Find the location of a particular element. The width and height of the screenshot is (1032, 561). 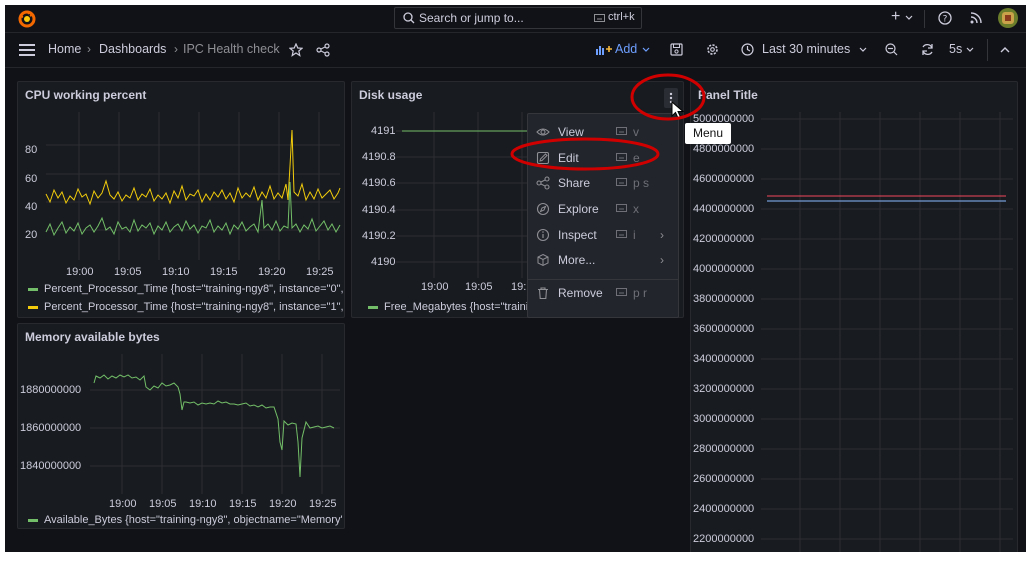

annotation-circle-menu-button is located at coordinates (668, 97).